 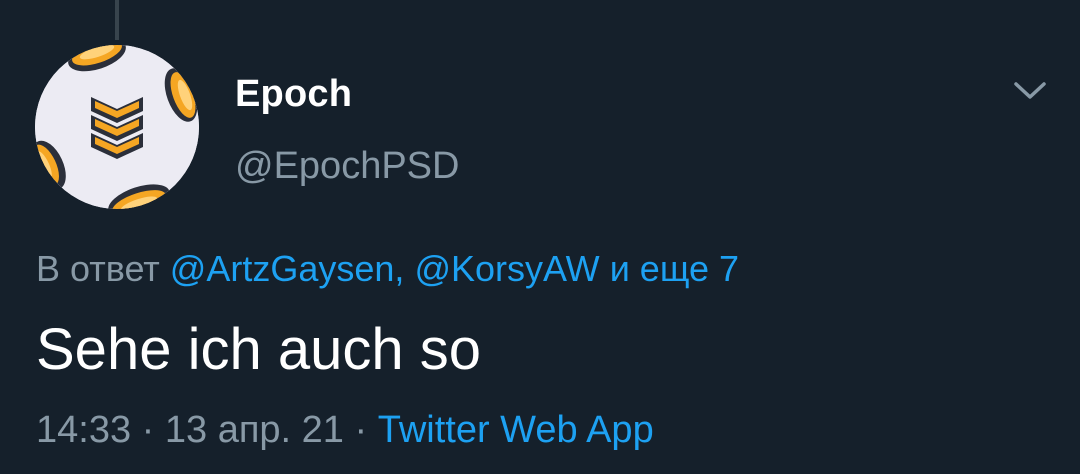 I want to click on tweet-source-link: Twitter Web App, so click(x=516, y=430).